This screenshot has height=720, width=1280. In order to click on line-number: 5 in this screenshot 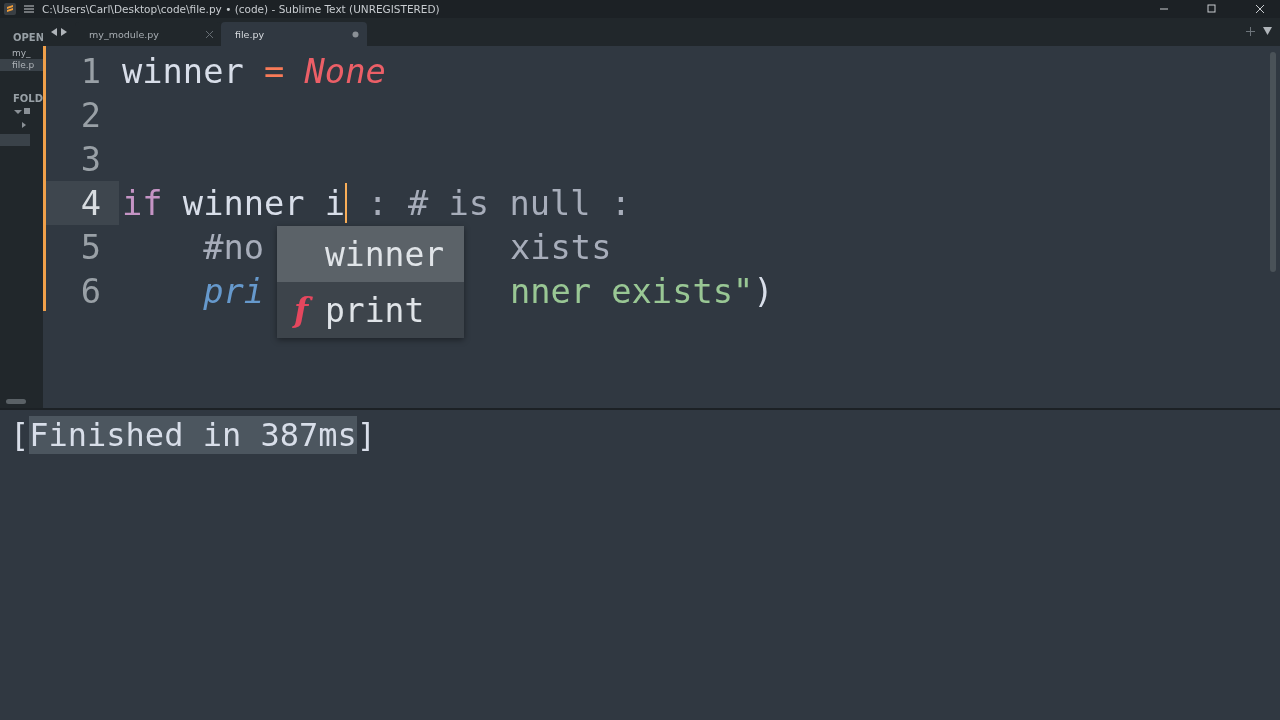, I will do `click(90, 247)`.